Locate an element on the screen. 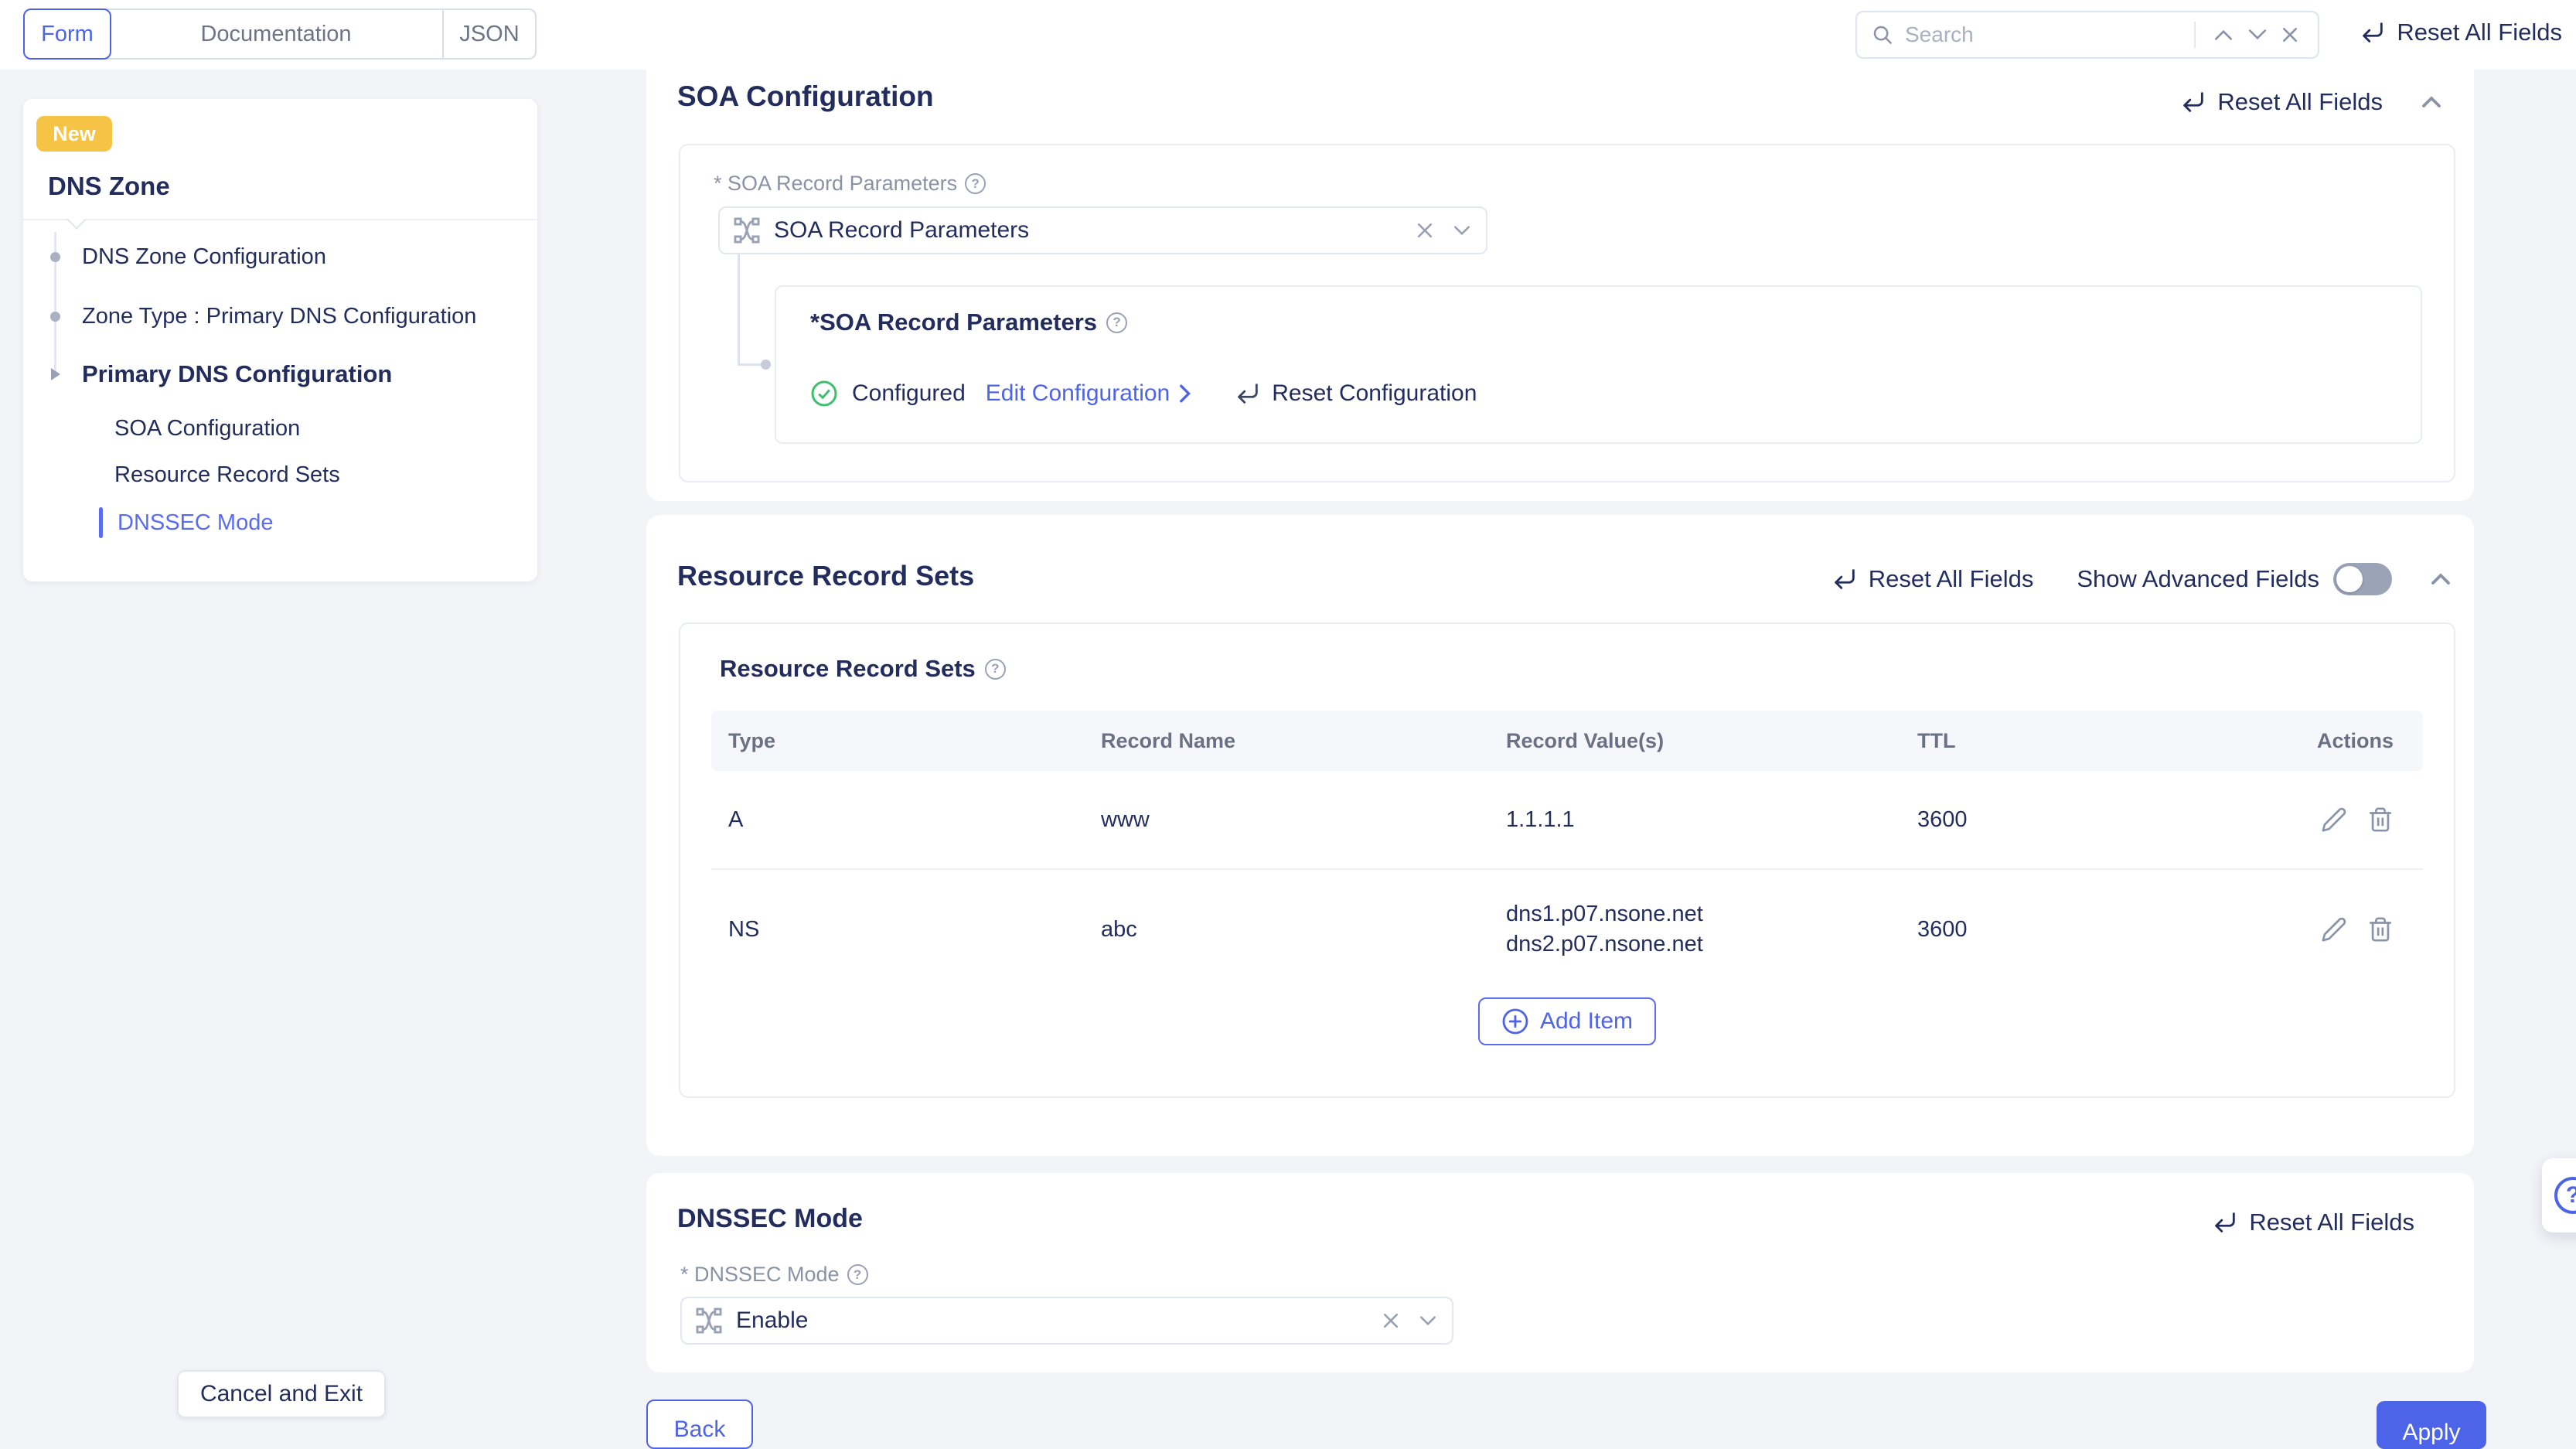 This screenshot has width=2576, height=1449. add-item-button: Add Item is located at coordinates (1567, 1021).